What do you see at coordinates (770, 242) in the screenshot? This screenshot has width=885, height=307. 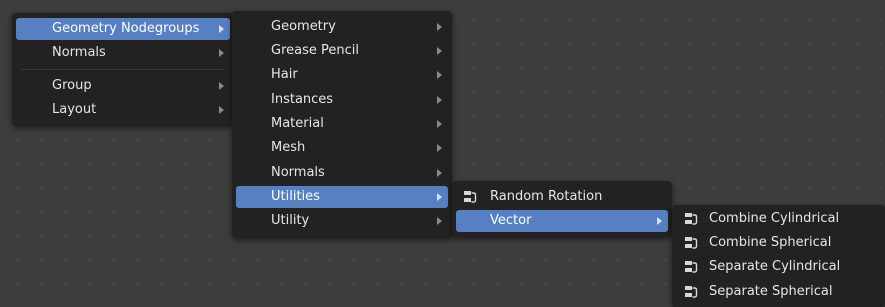 I see `menu-item-label: Combine Spherical` at bounding box center [770, 242].